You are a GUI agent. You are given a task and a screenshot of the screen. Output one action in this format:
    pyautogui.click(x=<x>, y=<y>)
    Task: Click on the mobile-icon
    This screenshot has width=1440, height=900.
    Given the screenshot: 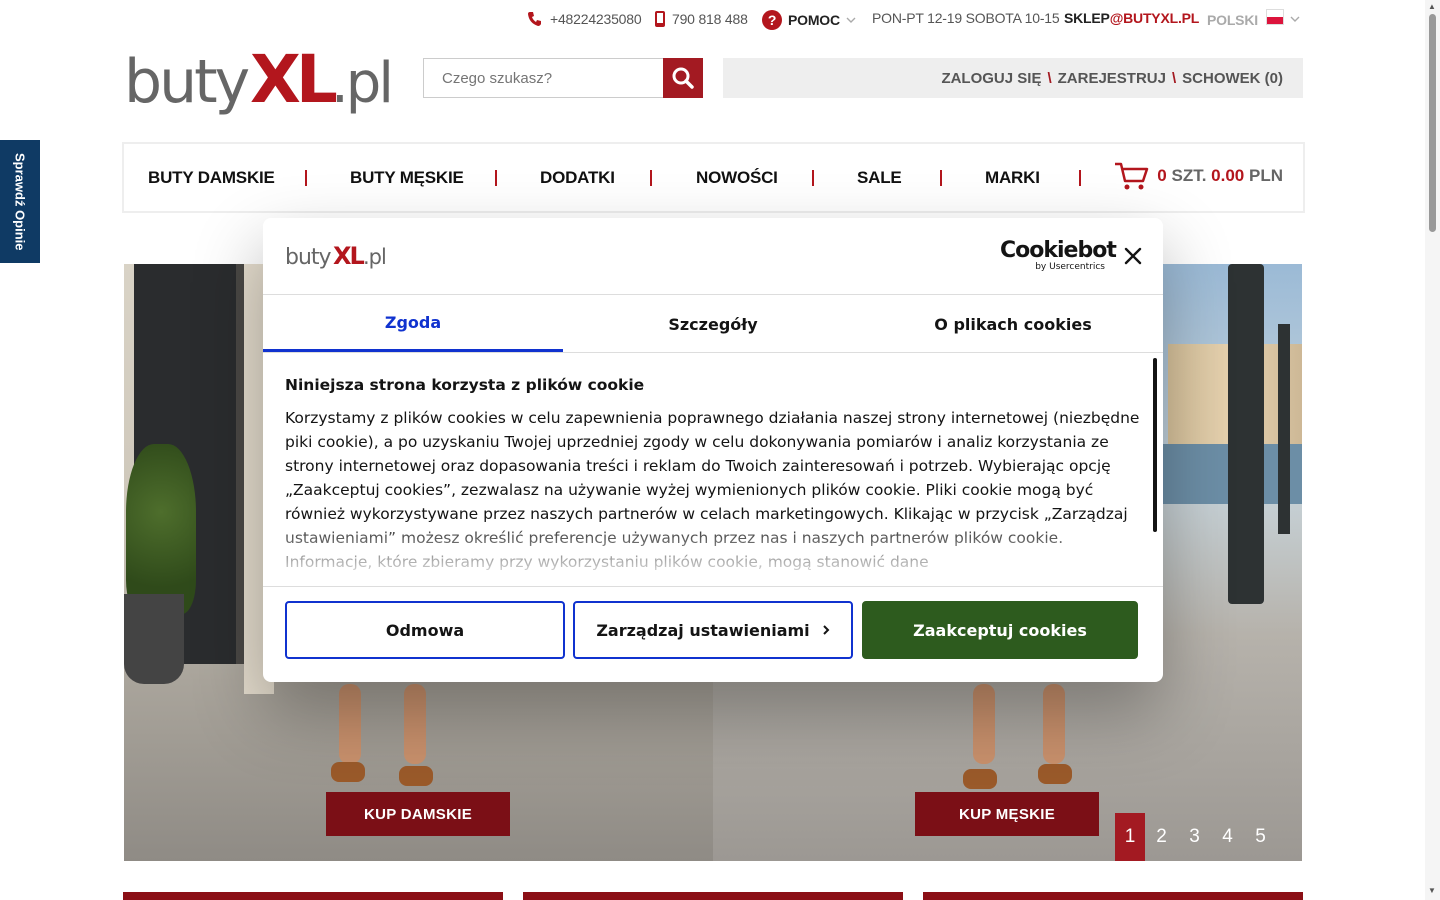 What is the action you would take?
    pyautogui.click(x=660, y=19)
    